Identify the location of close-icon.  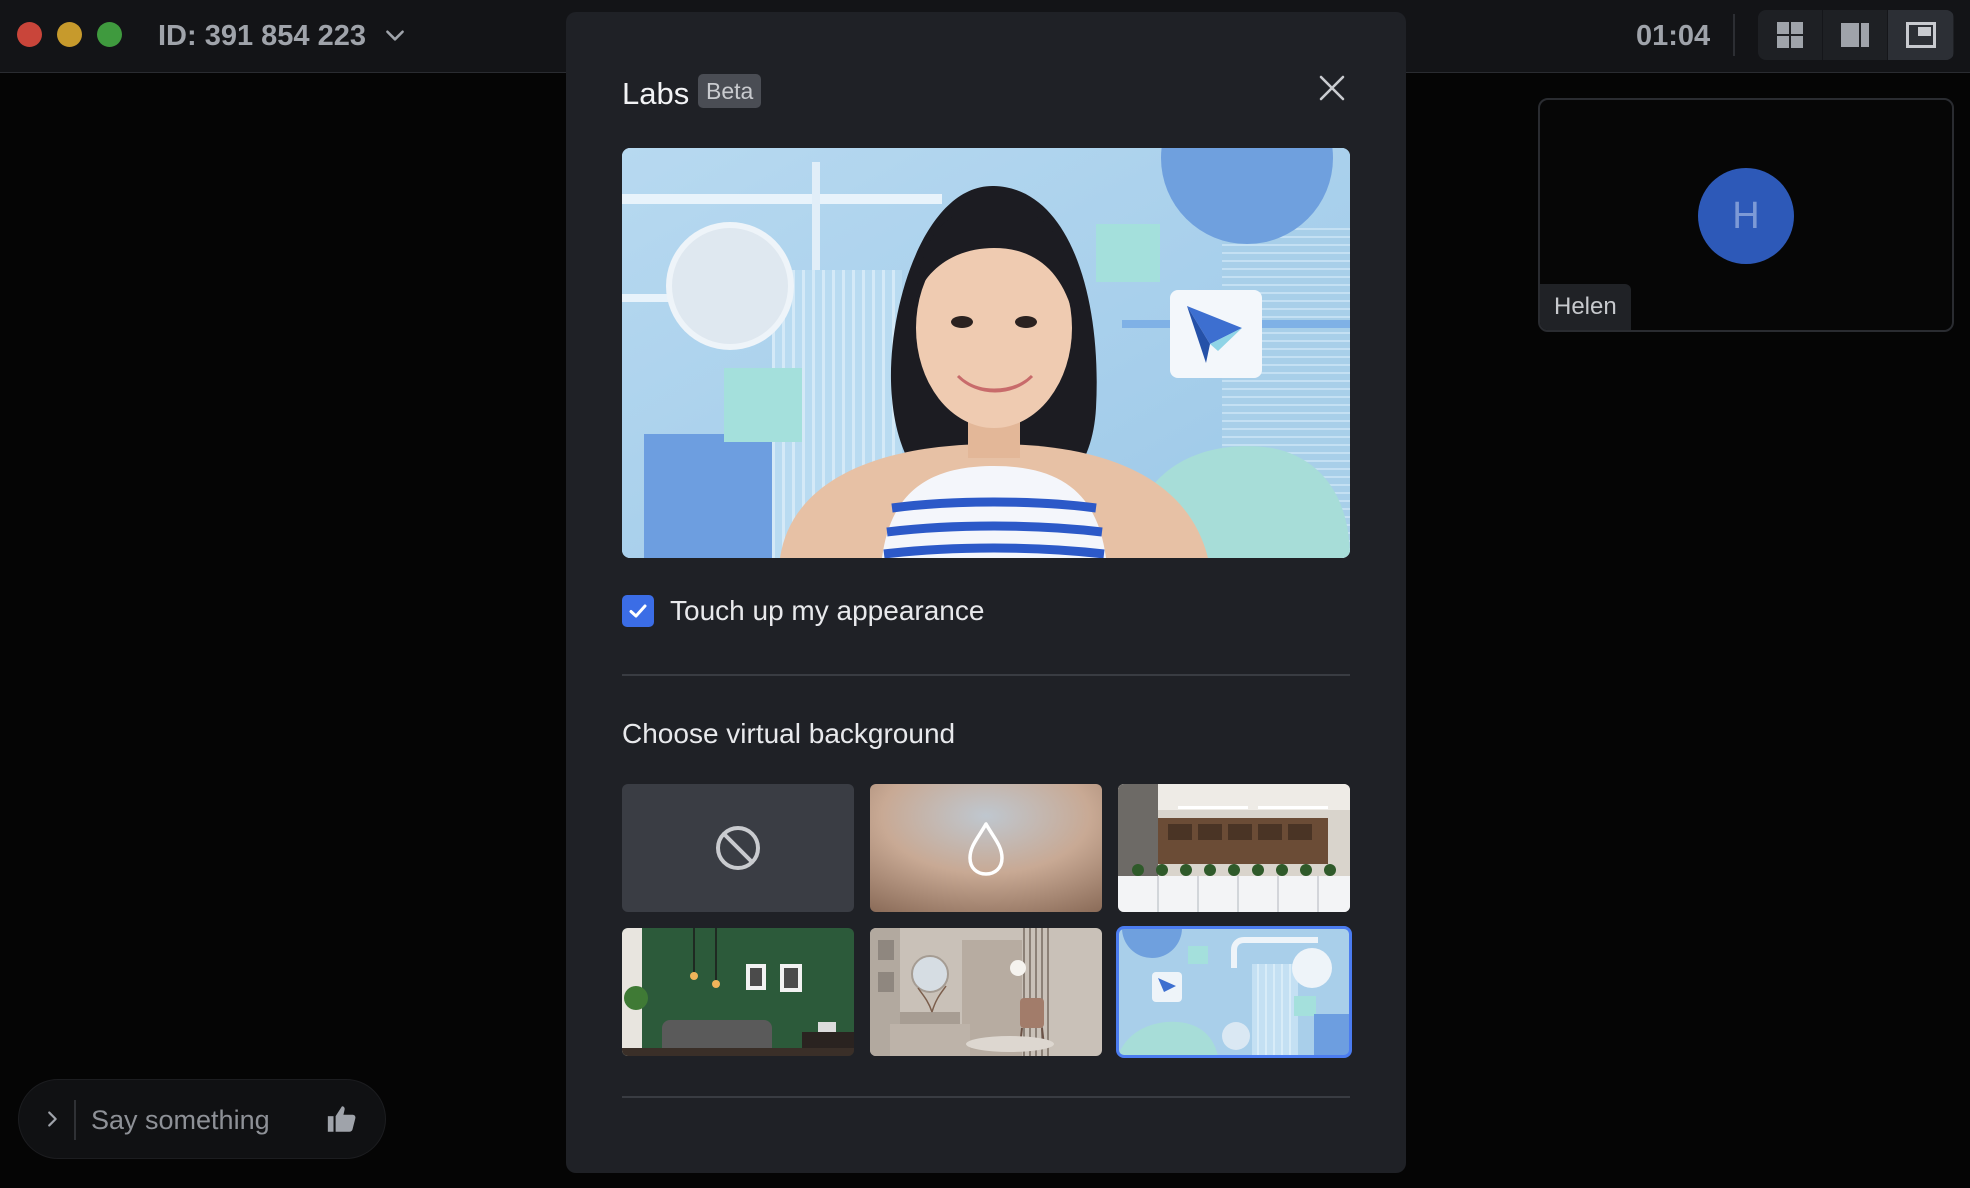
(1332, 88).